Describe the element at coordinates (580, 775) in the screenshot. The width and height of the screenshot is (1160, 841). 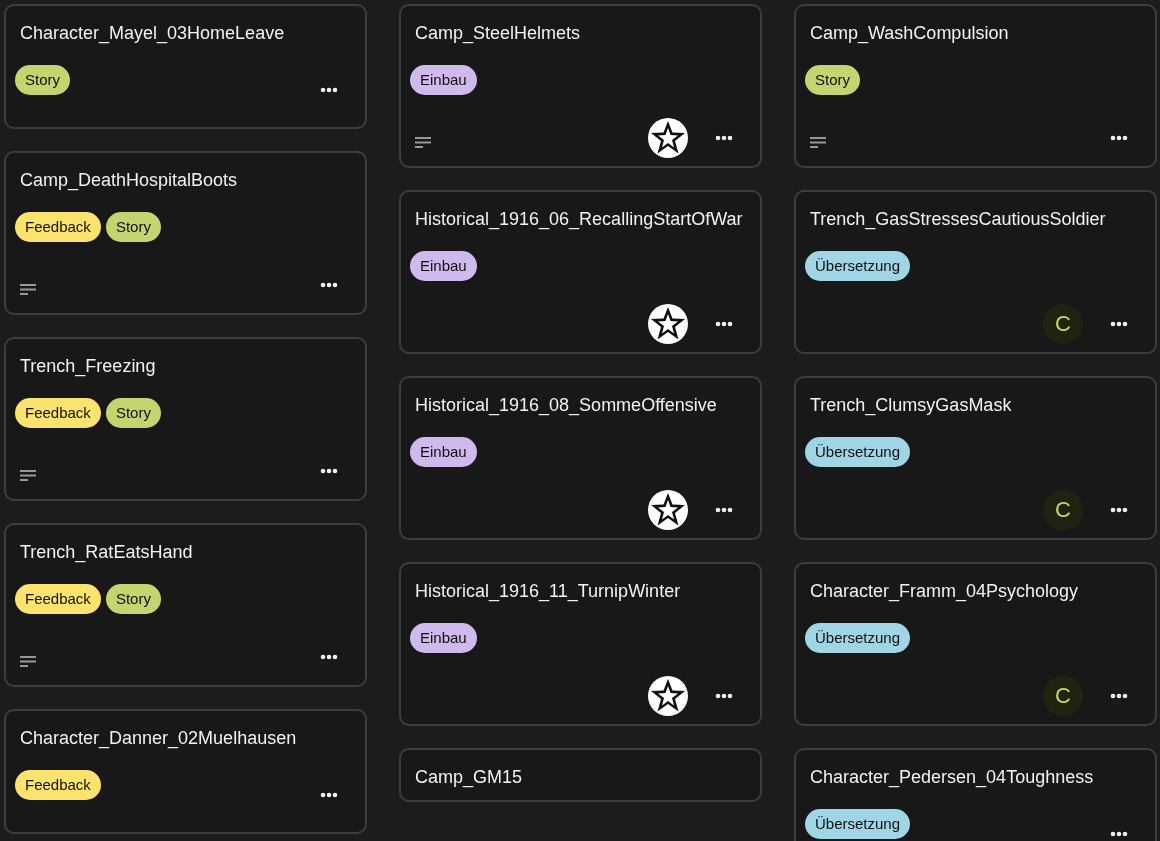
I see `task-card: Camp_GM15` at that location.